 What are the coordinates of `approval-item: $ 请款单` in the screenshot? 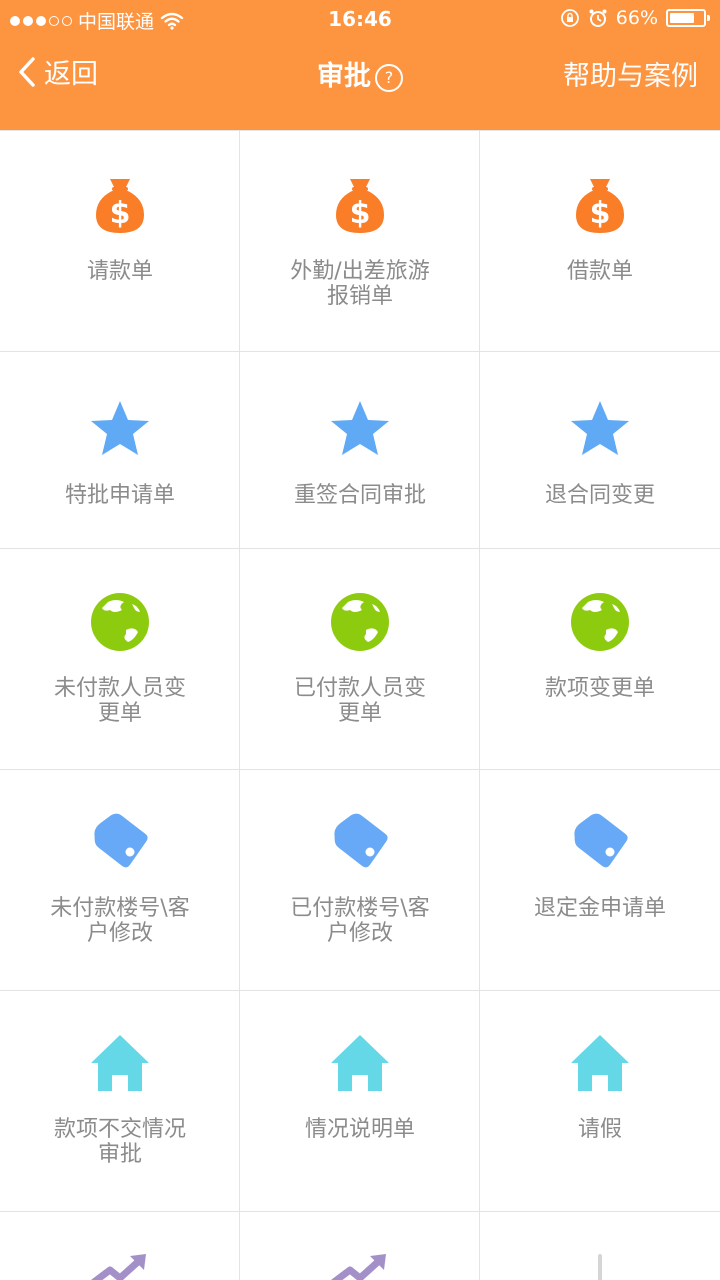 It's located at (120, 241).